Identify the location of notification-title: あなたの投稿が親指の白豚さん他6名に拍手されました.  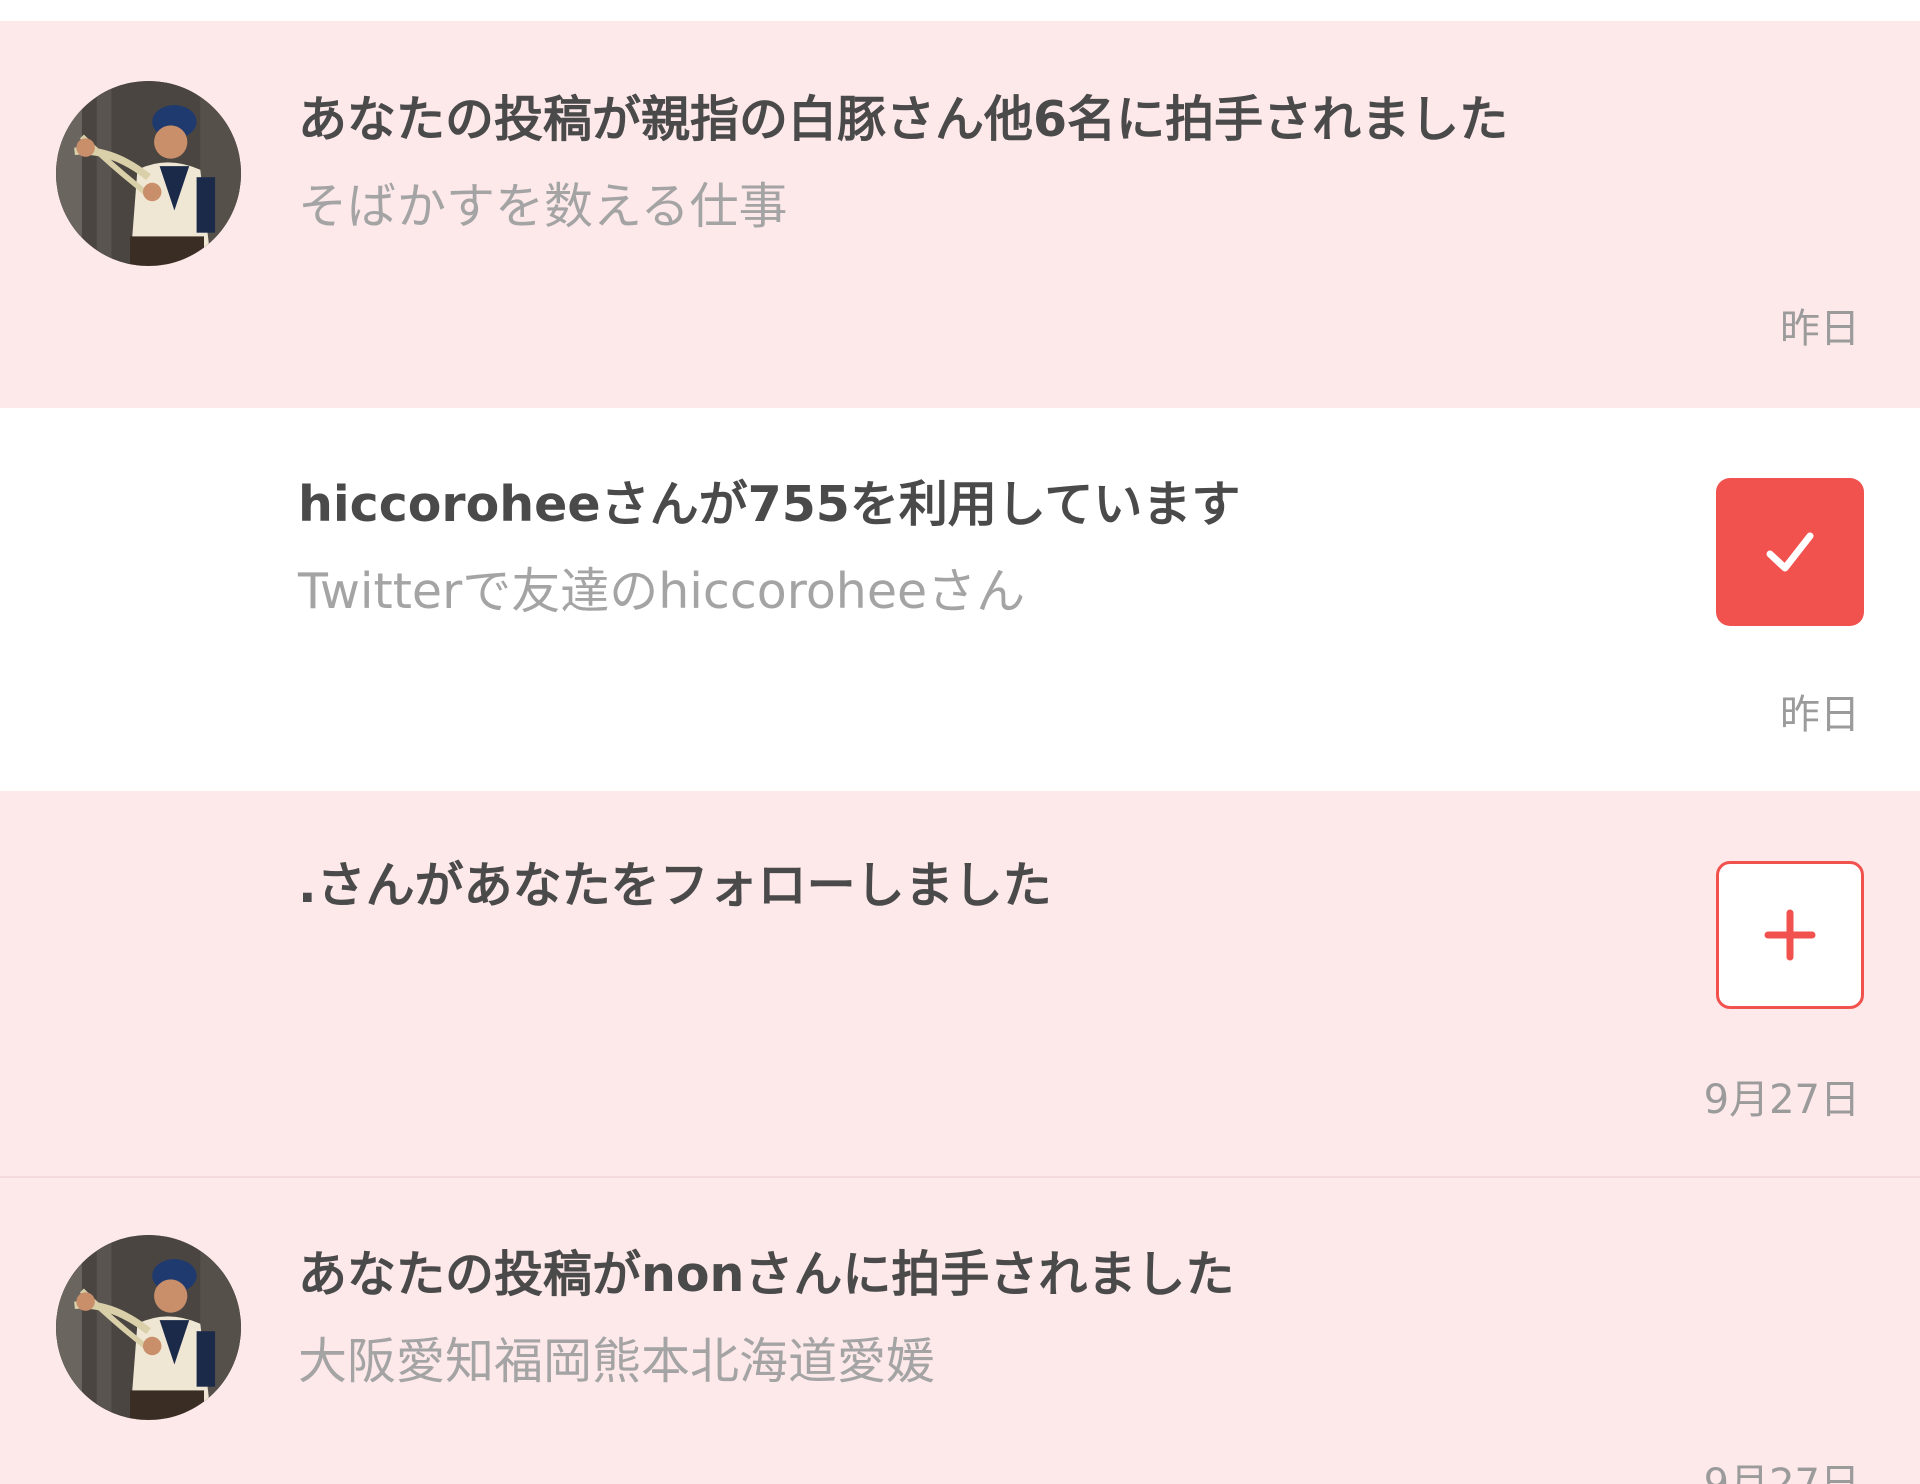
(903, 119).